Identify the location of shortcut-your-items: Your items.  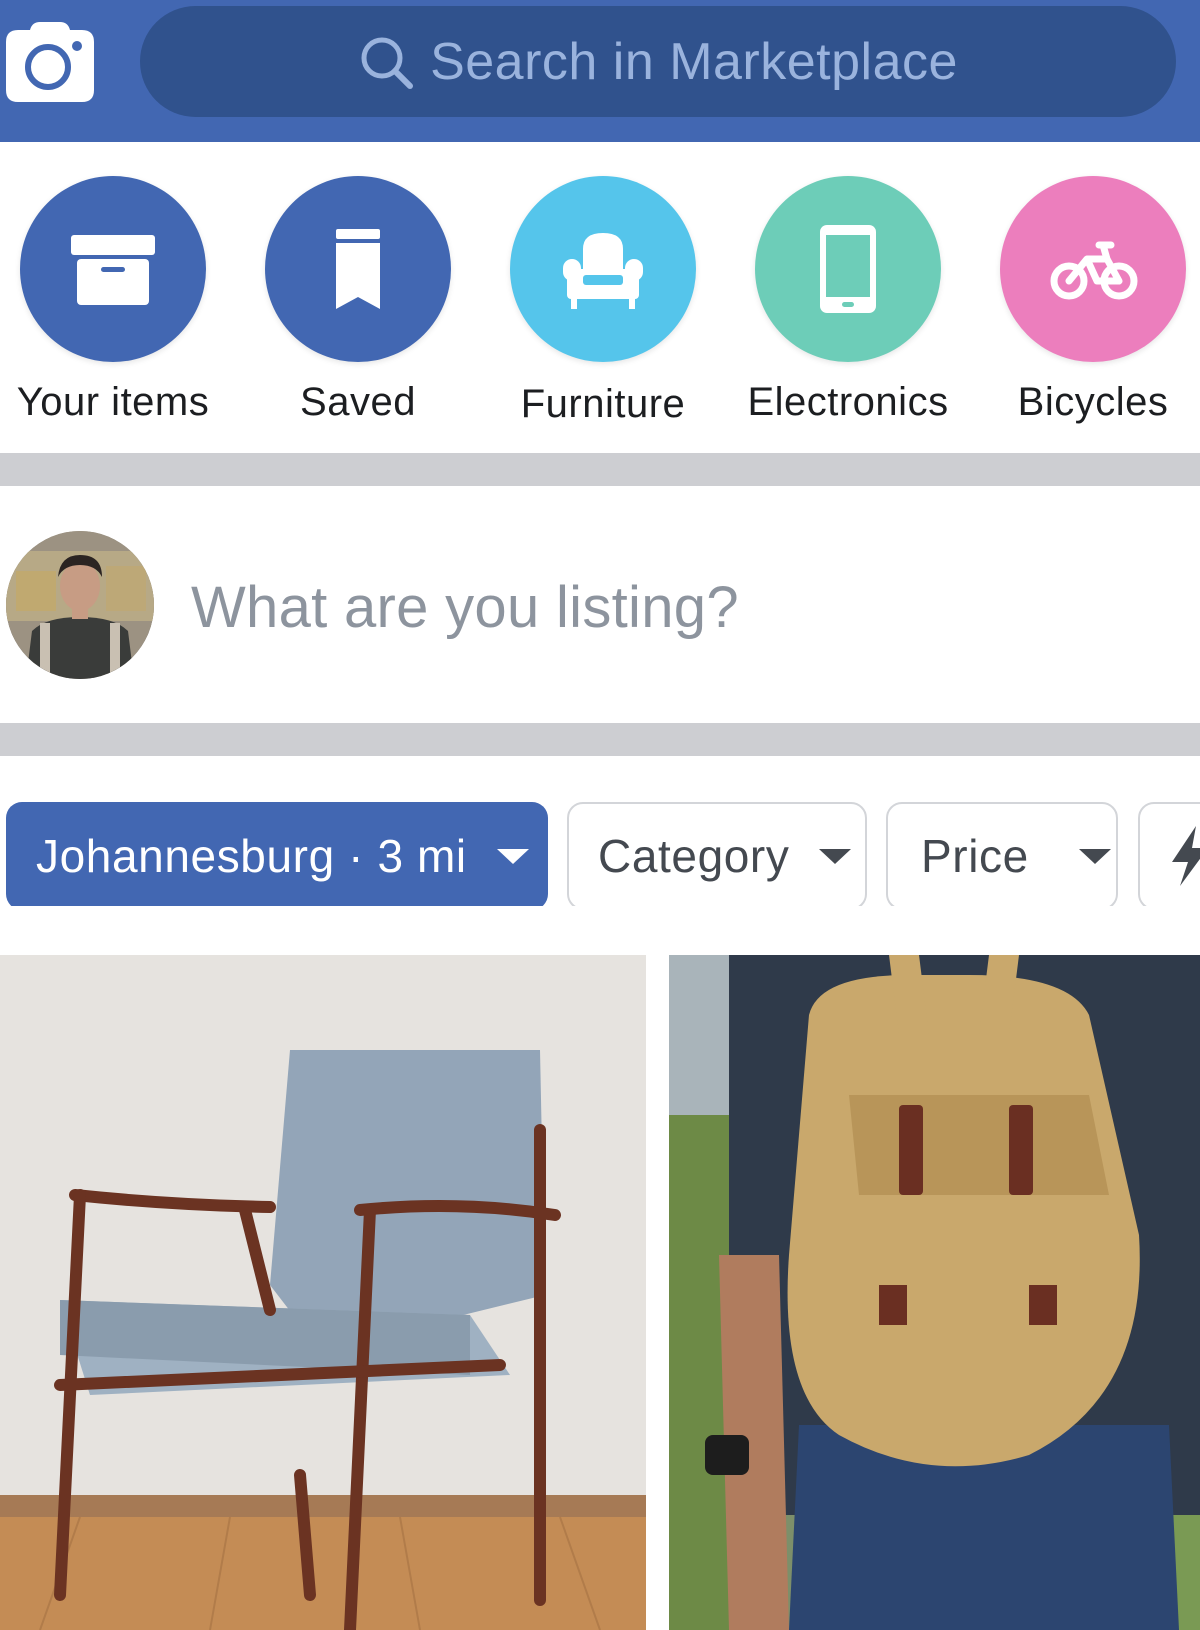
(116, 300).